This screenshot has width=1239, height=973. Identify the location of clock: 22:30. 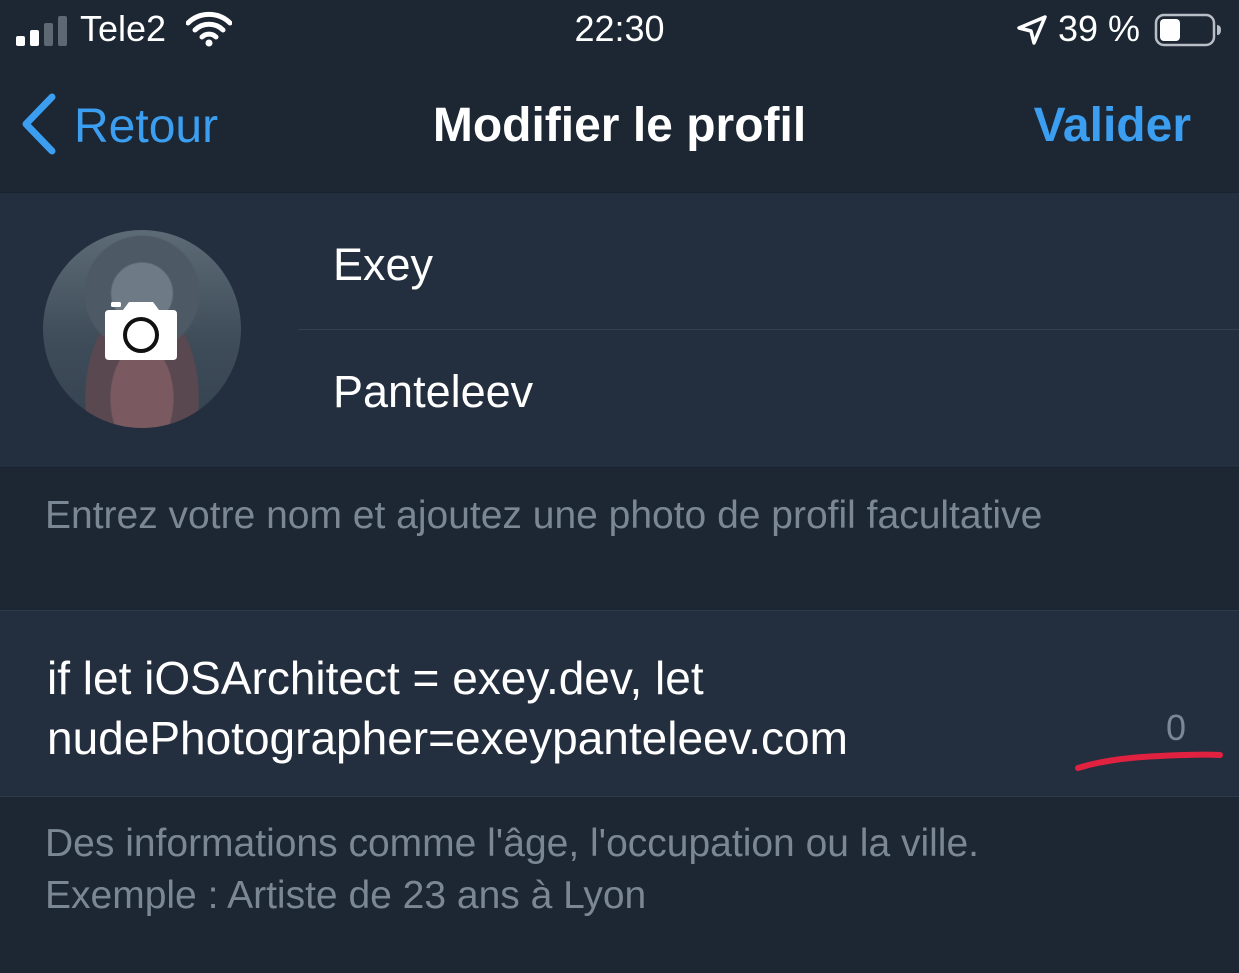
(619, 28).